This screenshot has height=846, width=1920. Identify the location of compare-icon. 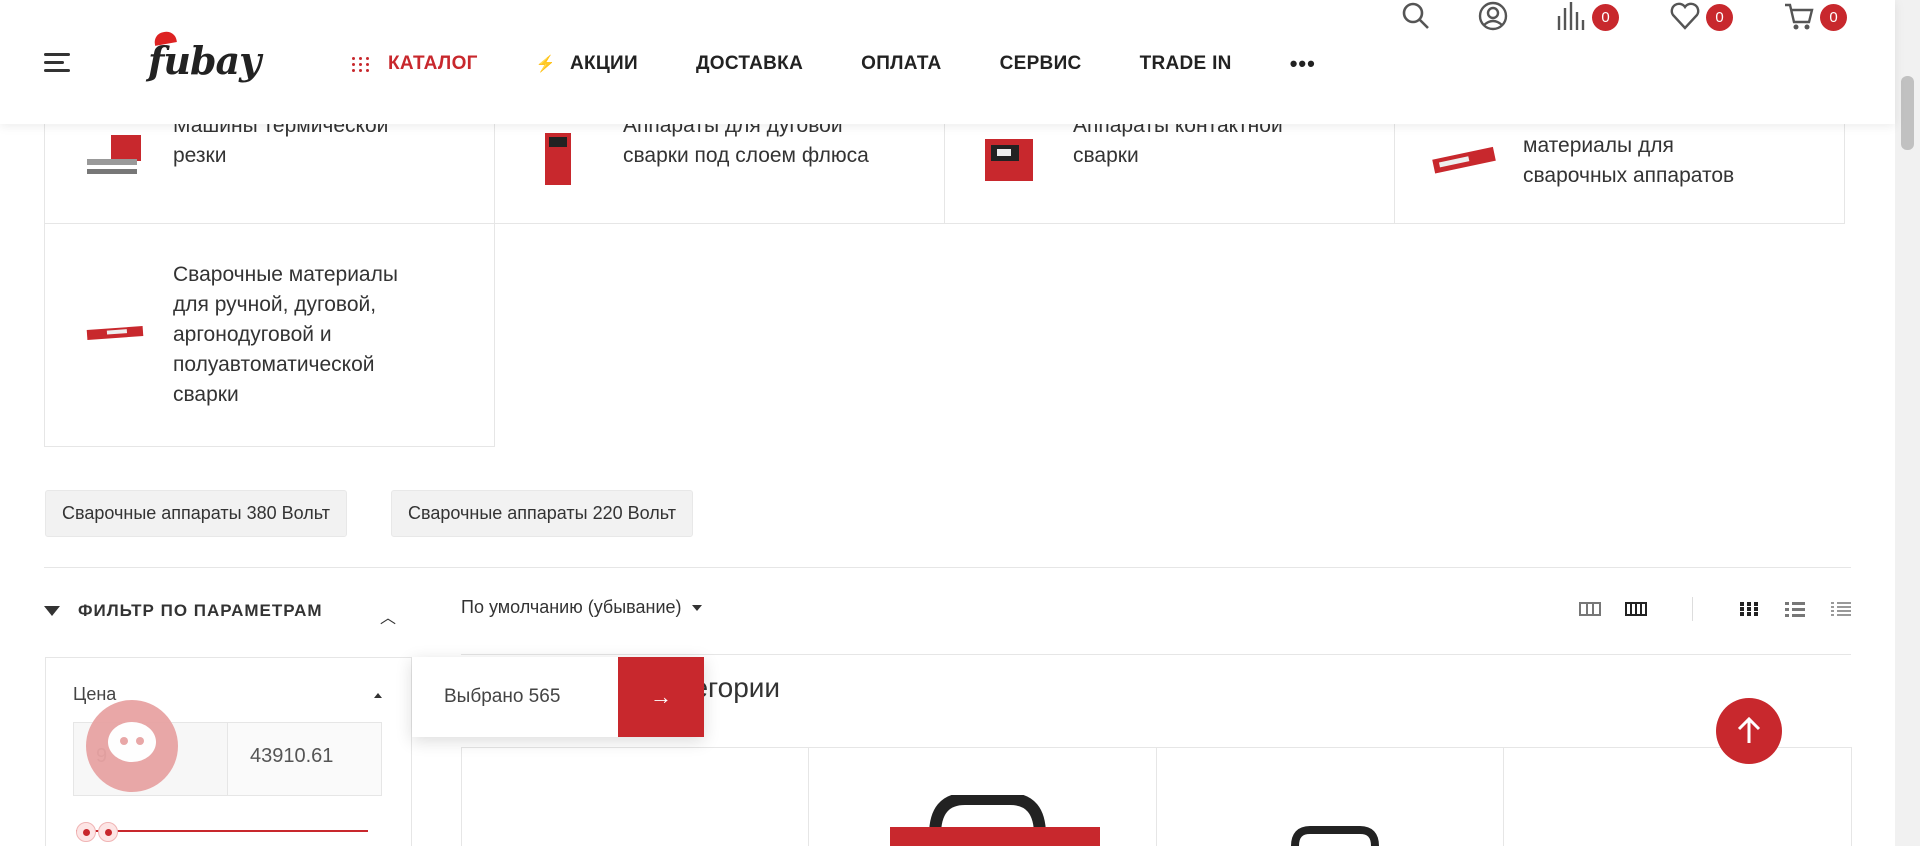
(1571, 16).